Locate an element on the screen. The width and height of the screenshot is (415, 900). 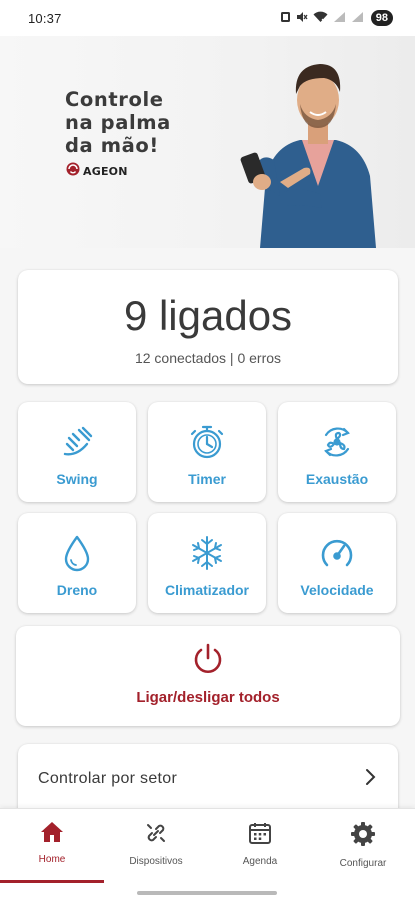
person-illustration is located at coordinates (308, 156).